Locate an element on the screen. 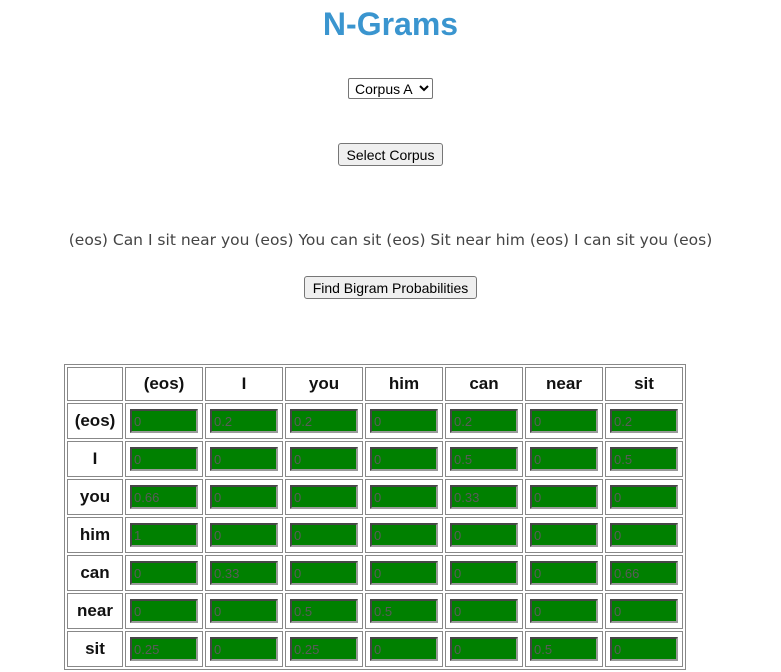 The height and width of the screenshot is (672, 781). column-header: can is located at coordinates (484, 384).